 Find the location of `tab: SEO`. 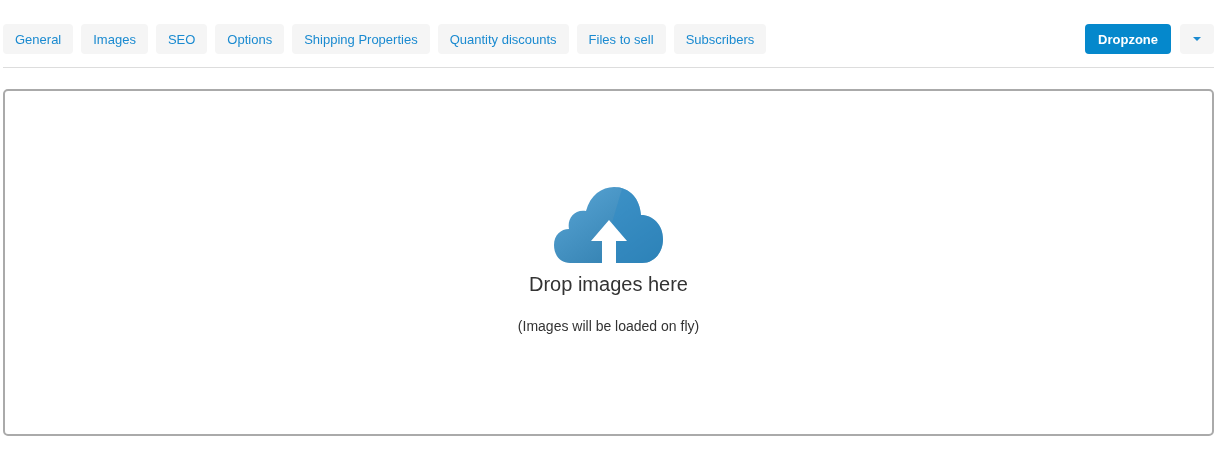

tab: SEO is located at coordinates (181, 39).